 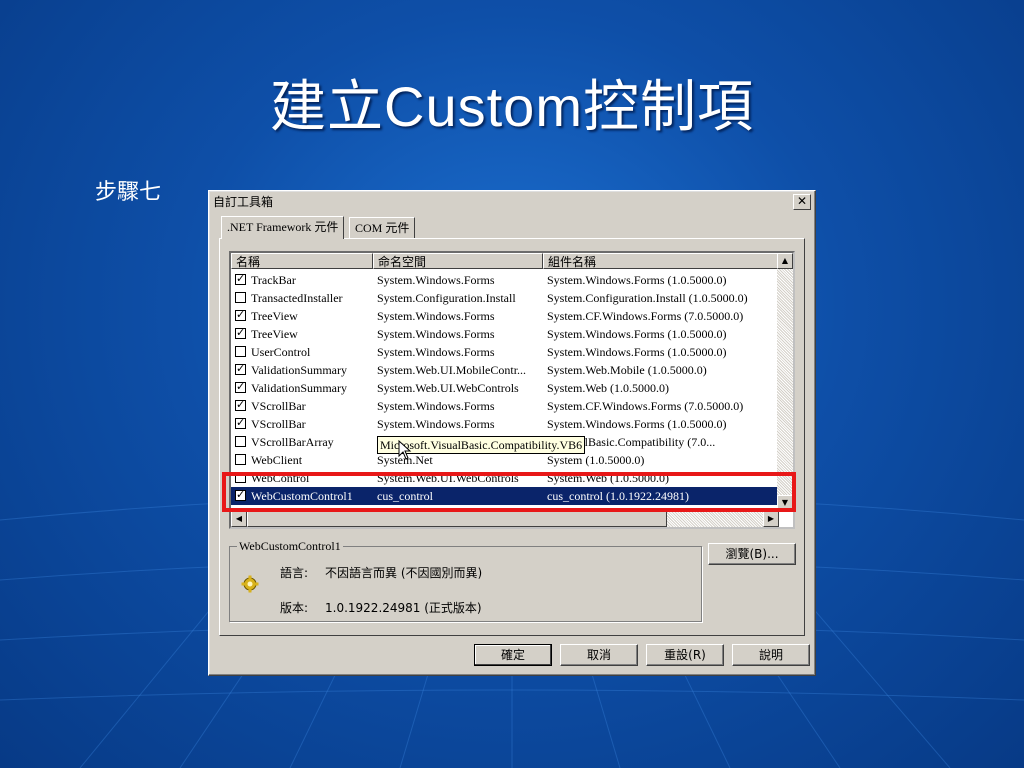 I want to click on details-group-title: WebCustomControl1, so click(x=290, y=546).